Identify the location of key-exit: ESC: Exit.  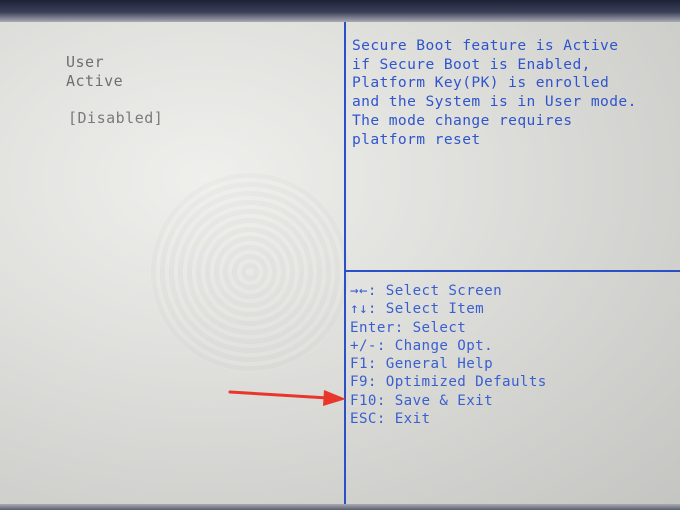
(390, 419).